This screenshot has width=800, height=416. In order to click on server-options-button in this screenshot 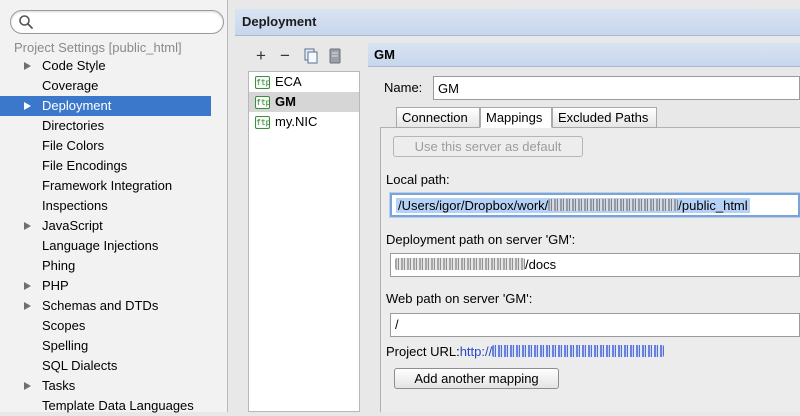, I will do `click(335, 56)`.